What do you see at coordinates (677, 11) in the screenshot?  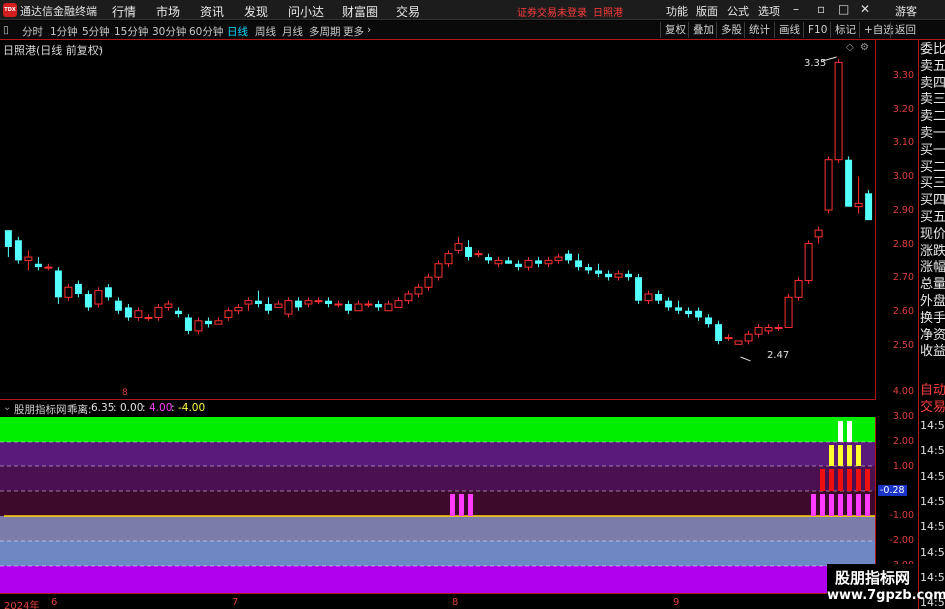 I see `menu-function: 功能` at bounding box center [677, 11].